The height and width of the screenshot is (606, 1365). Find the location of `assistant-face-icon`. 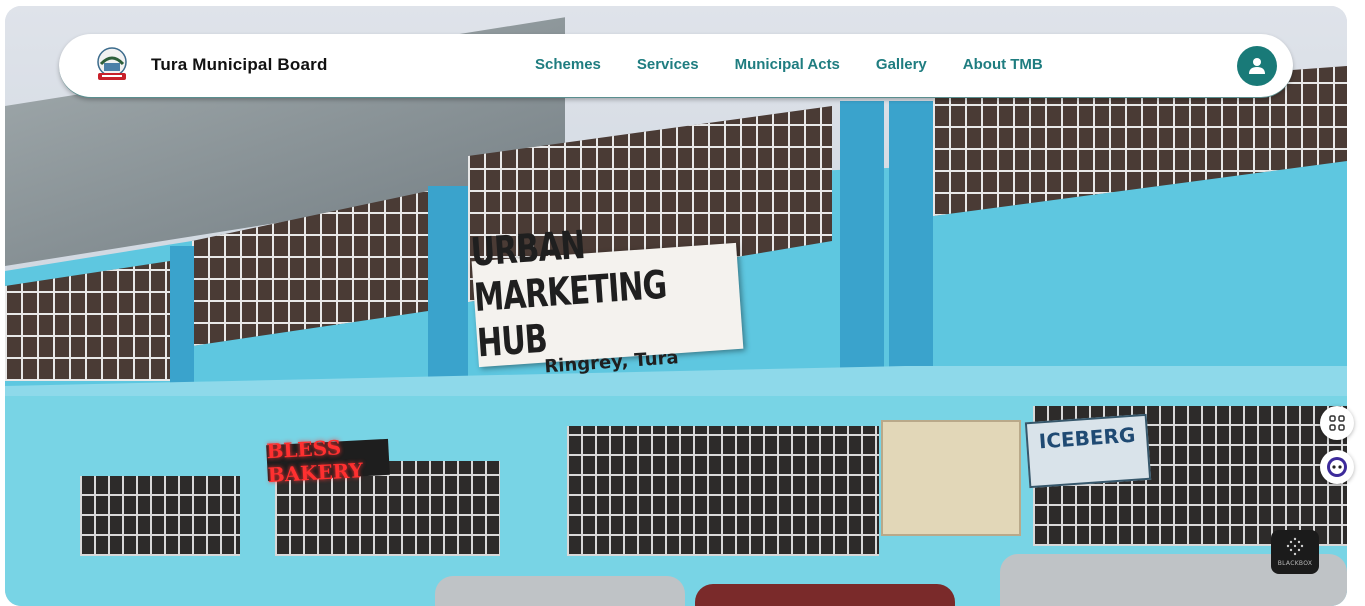

assistant-face-icon is located at coordinates (1337, 467).